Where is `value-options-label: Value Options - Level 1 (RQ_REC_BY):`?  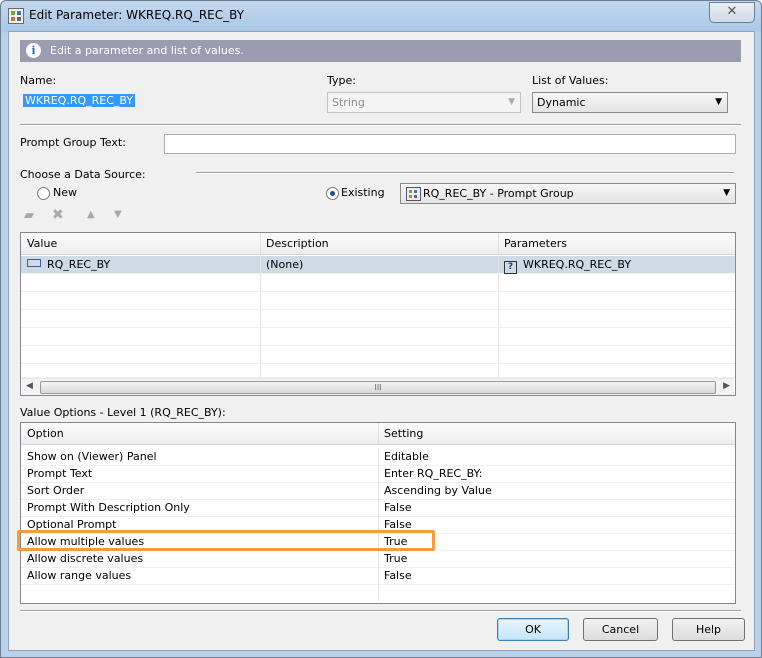 value-options-label: Value Options - Level 1 (RQ_REC_BY): is located at coordinates (123, 412).